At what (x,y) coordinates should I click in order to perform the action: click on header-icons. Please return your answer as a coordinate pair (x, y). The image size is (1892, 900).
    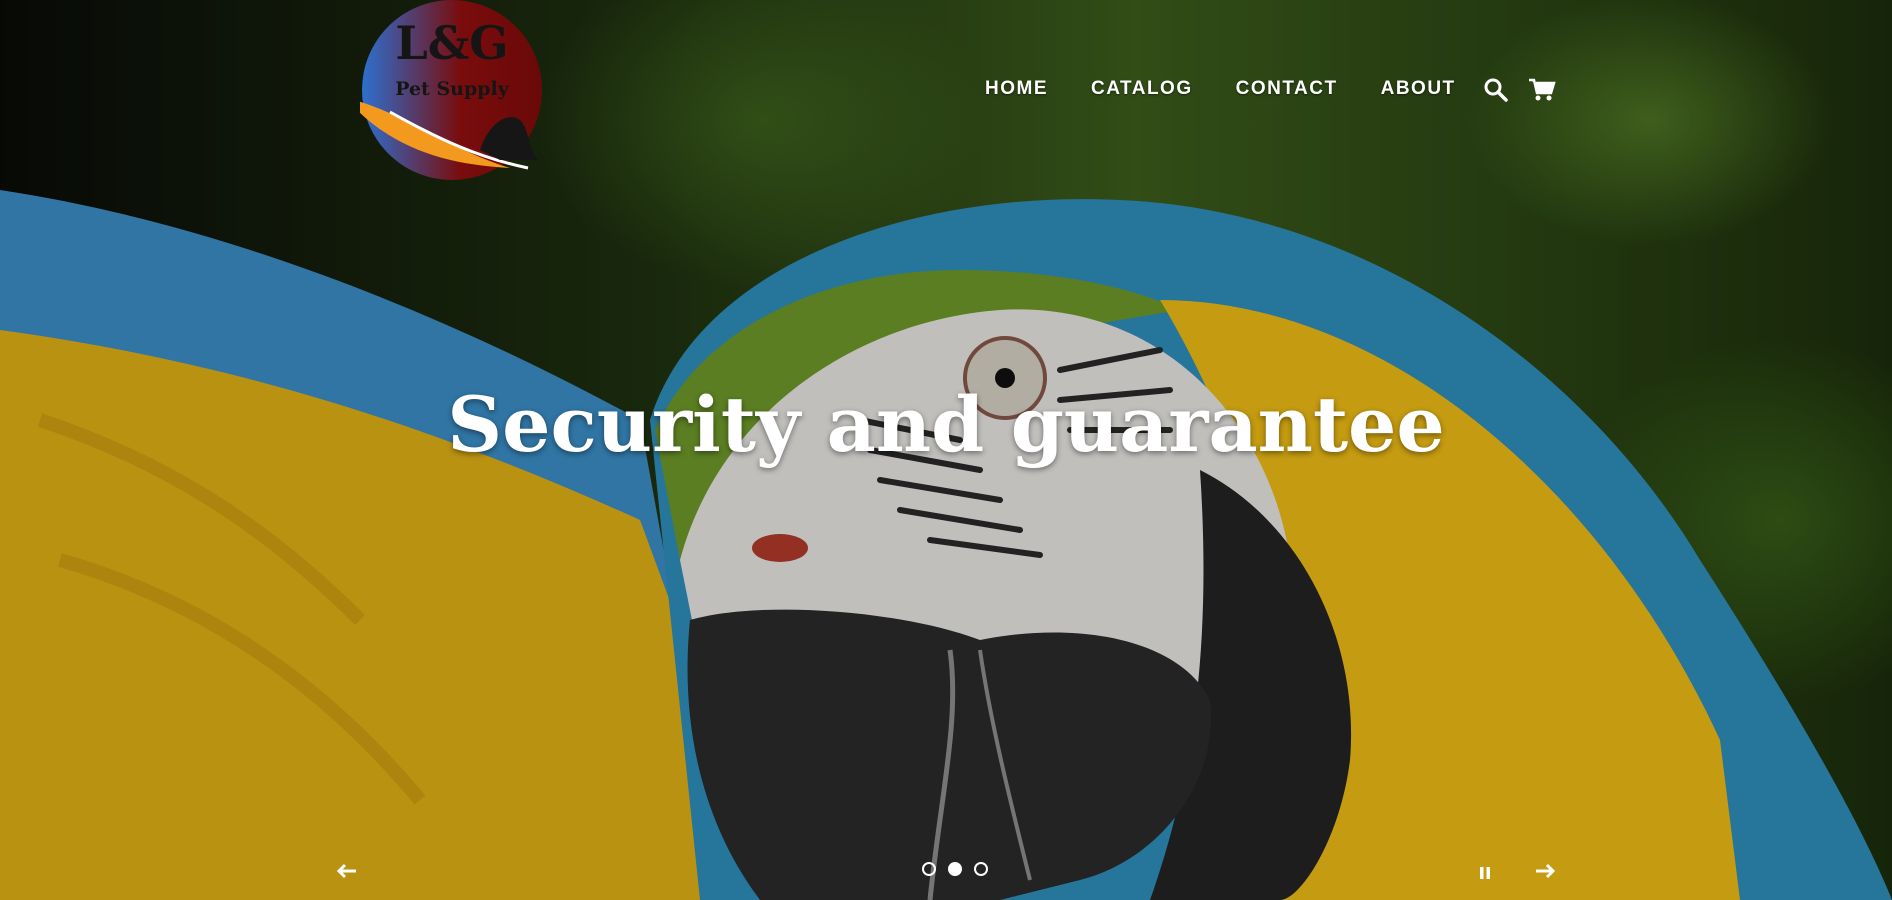
    Looking at the image, I should click on (1526, 90).